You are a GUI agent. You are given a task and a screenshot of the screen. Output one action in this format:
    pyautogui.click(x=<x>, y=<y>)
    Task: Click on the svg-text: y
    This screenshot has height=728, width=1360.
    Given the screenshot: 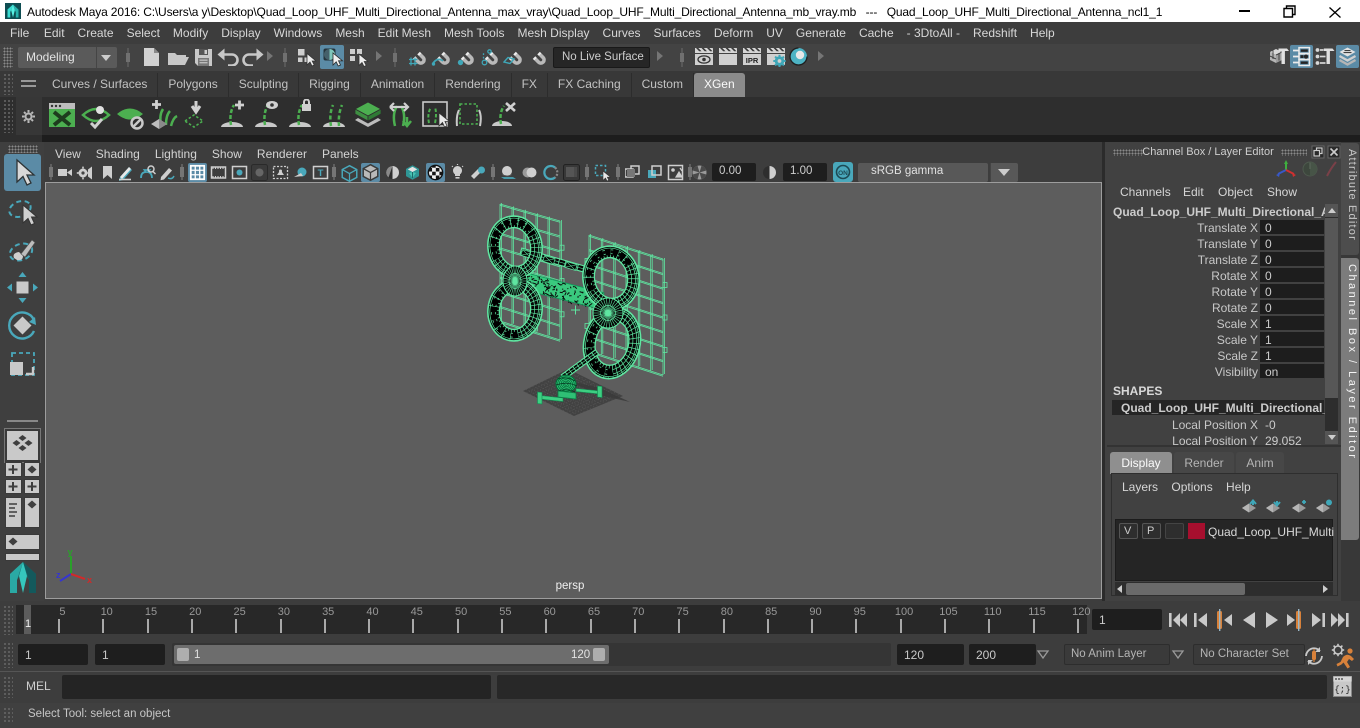 What is the action you would take?
    pyautogui.click(x=70, y=552)
    